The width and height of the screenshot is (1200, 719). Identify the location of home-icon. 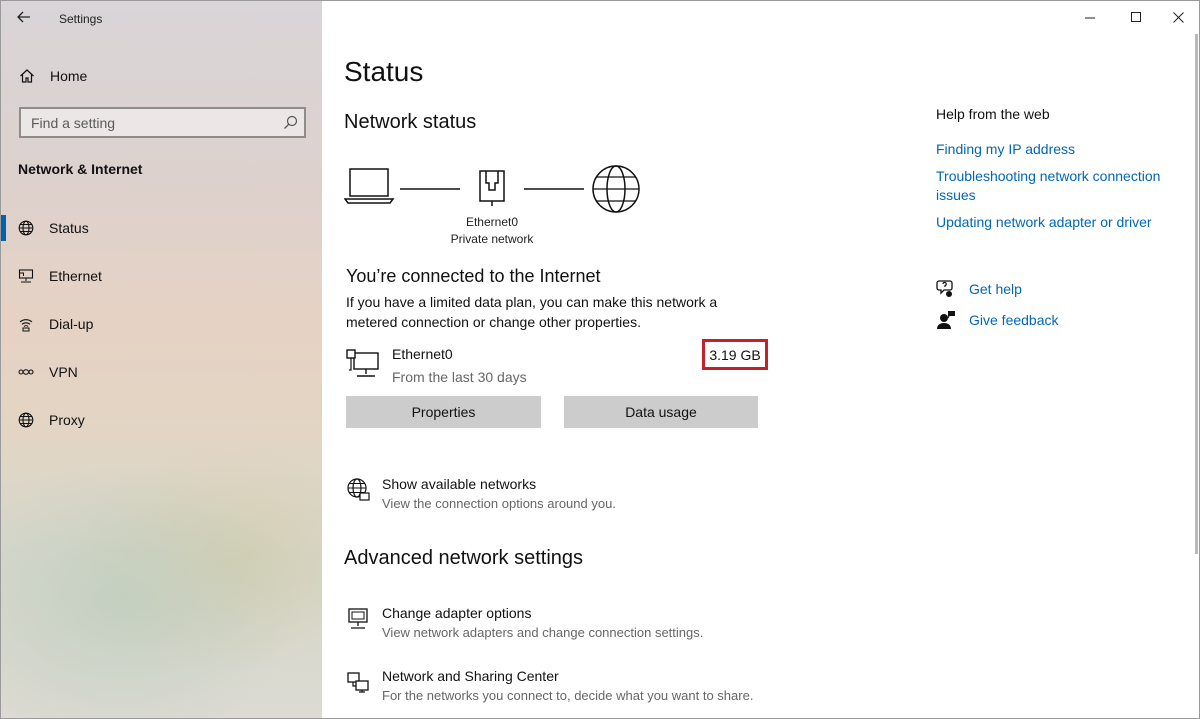
(27, 76).